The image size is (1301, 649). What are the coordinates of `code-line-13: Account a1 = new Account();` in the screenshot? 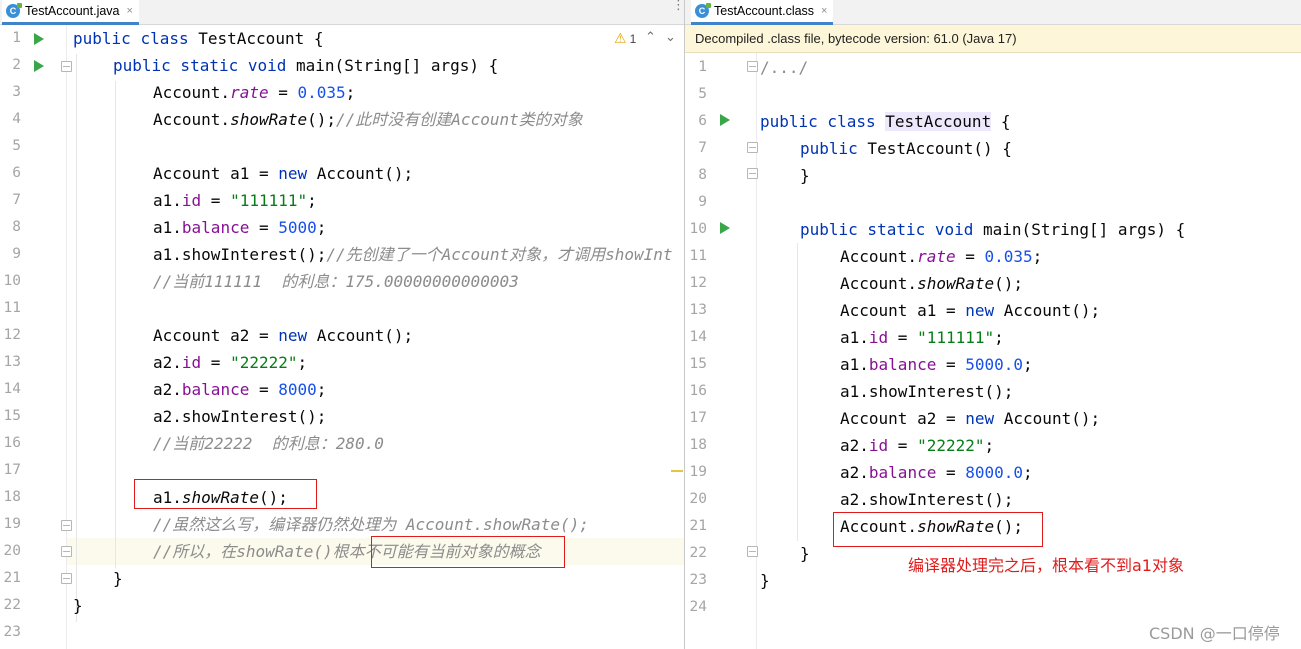 It's located at (970, 310).